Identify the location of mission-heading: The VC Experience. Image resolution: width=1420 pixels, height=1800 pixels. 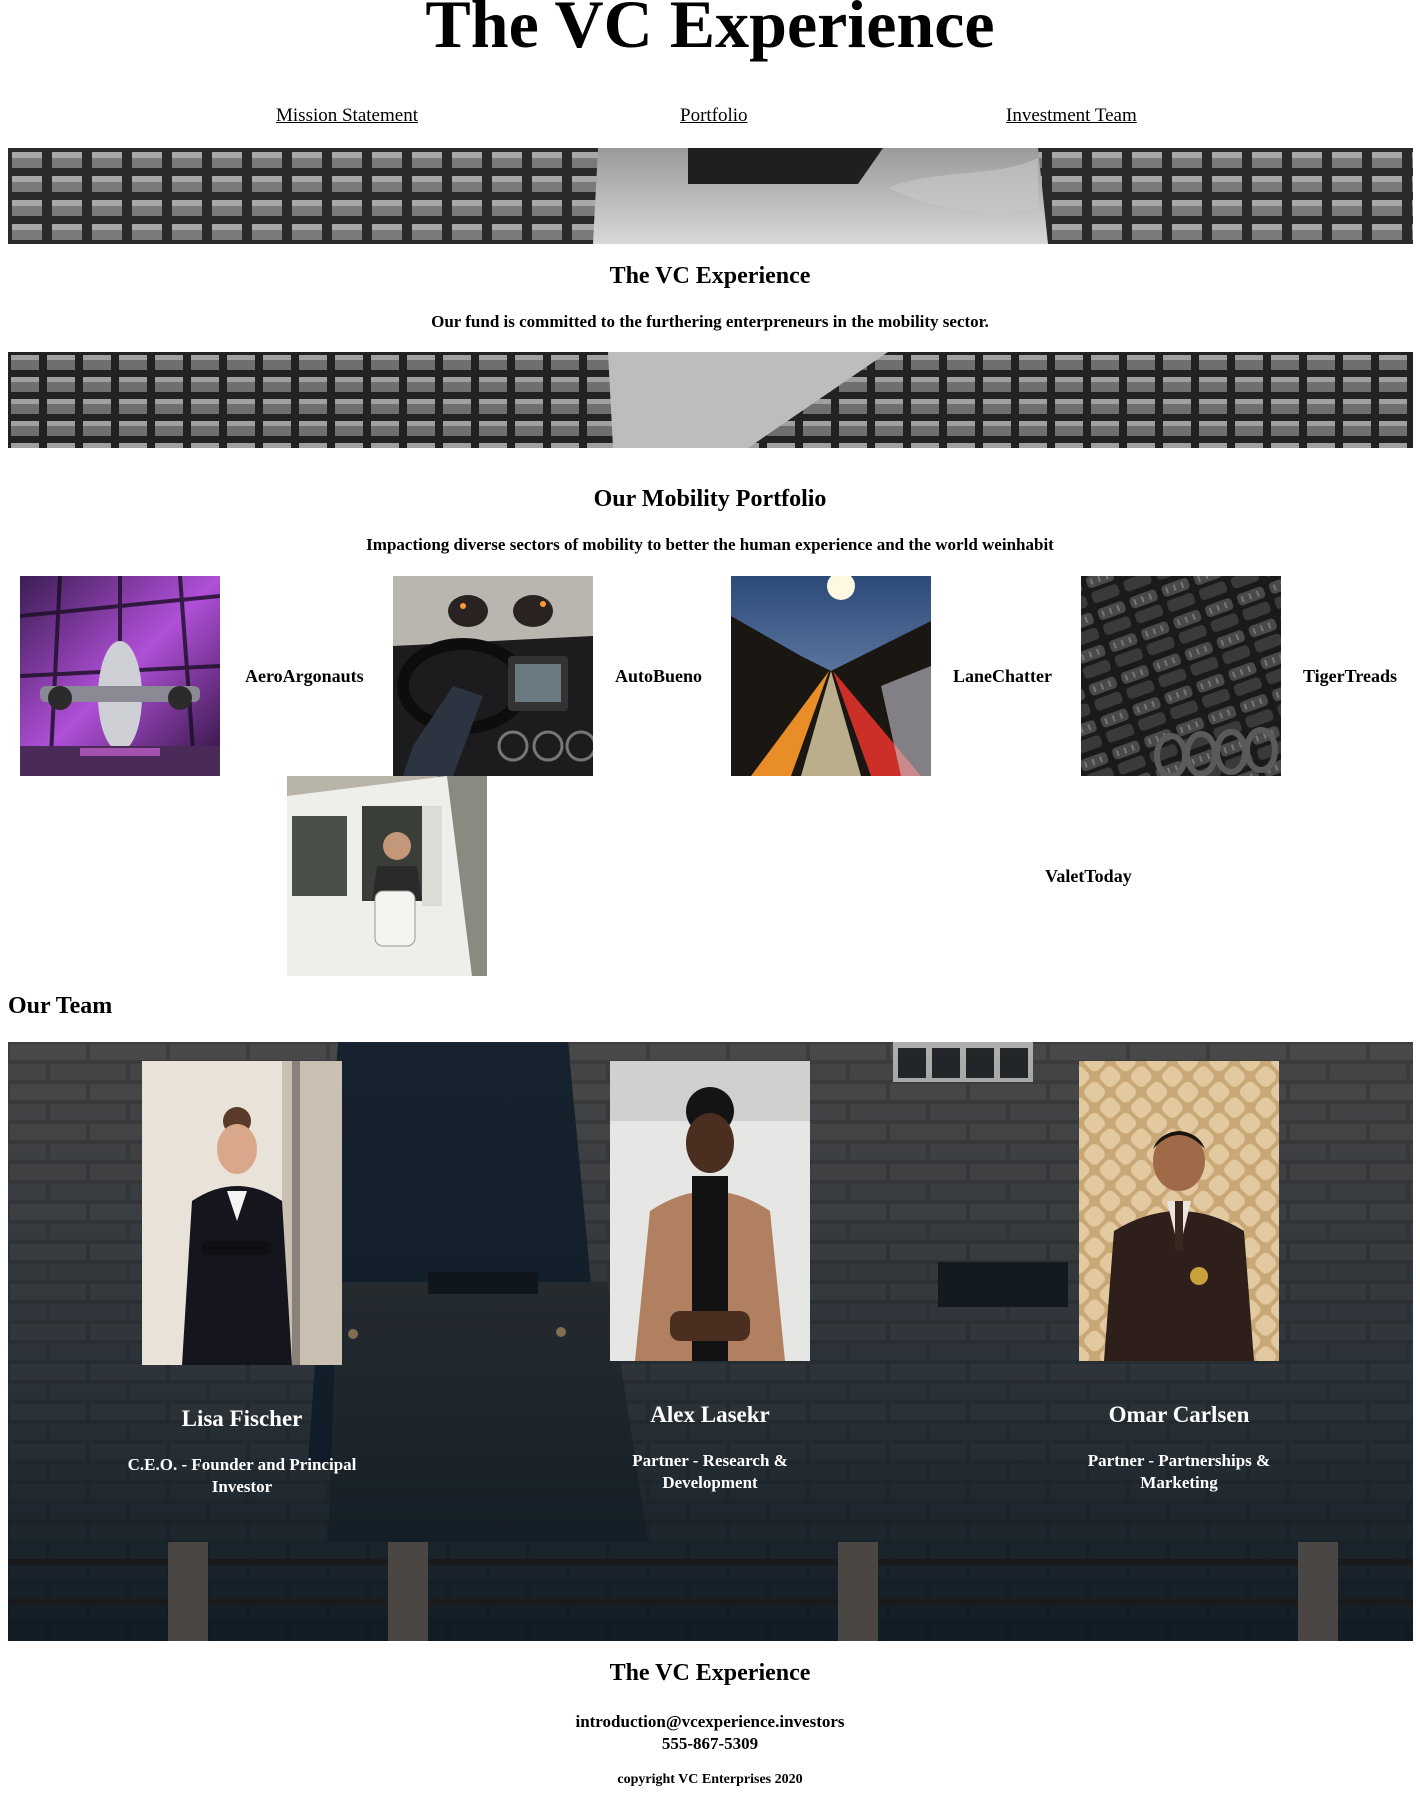
(710, 276).